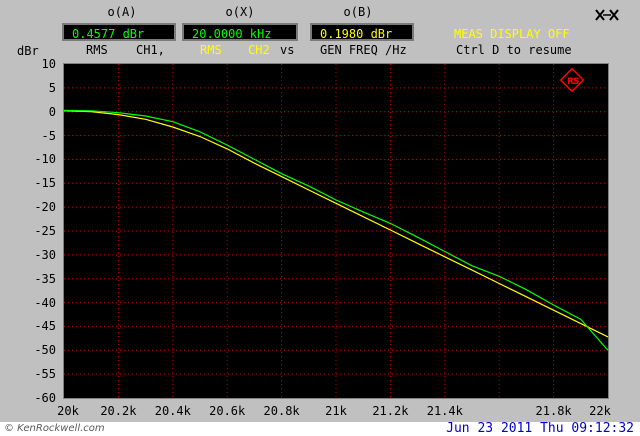 This screenshot has height=436, width=640. Describe the element at coordinates (118, 411) in the screenshot. I see `x-tick-label: 20.2k` at that location.